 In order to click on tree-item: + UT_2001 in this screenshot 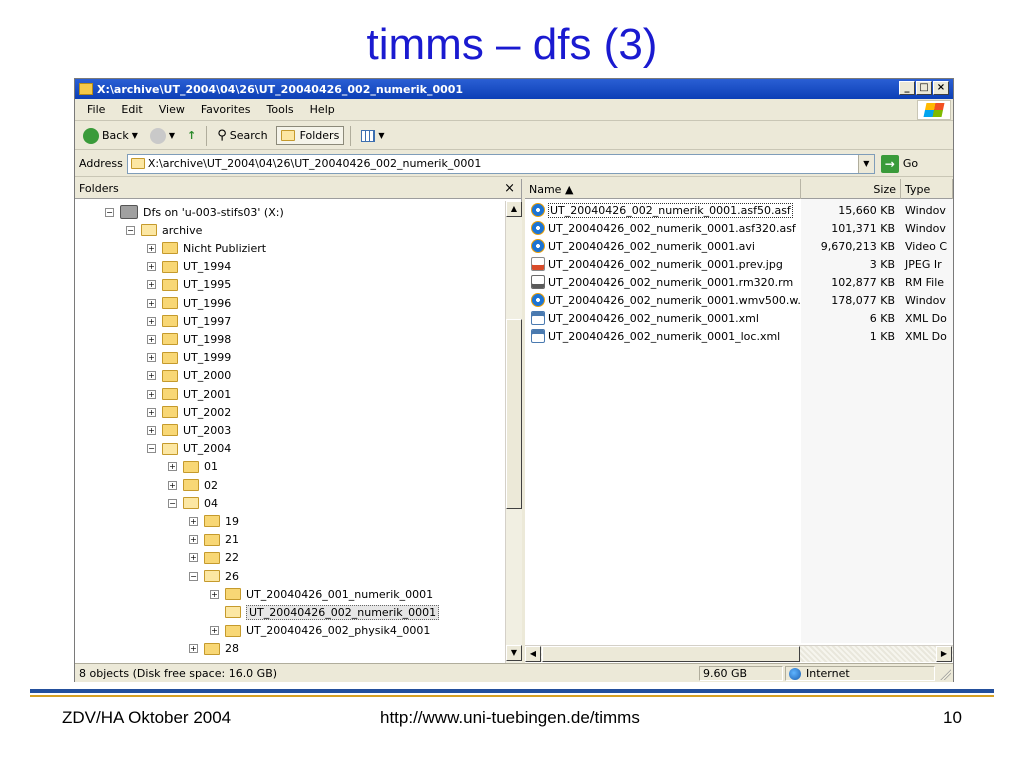, I will do `click(189, 394)`.